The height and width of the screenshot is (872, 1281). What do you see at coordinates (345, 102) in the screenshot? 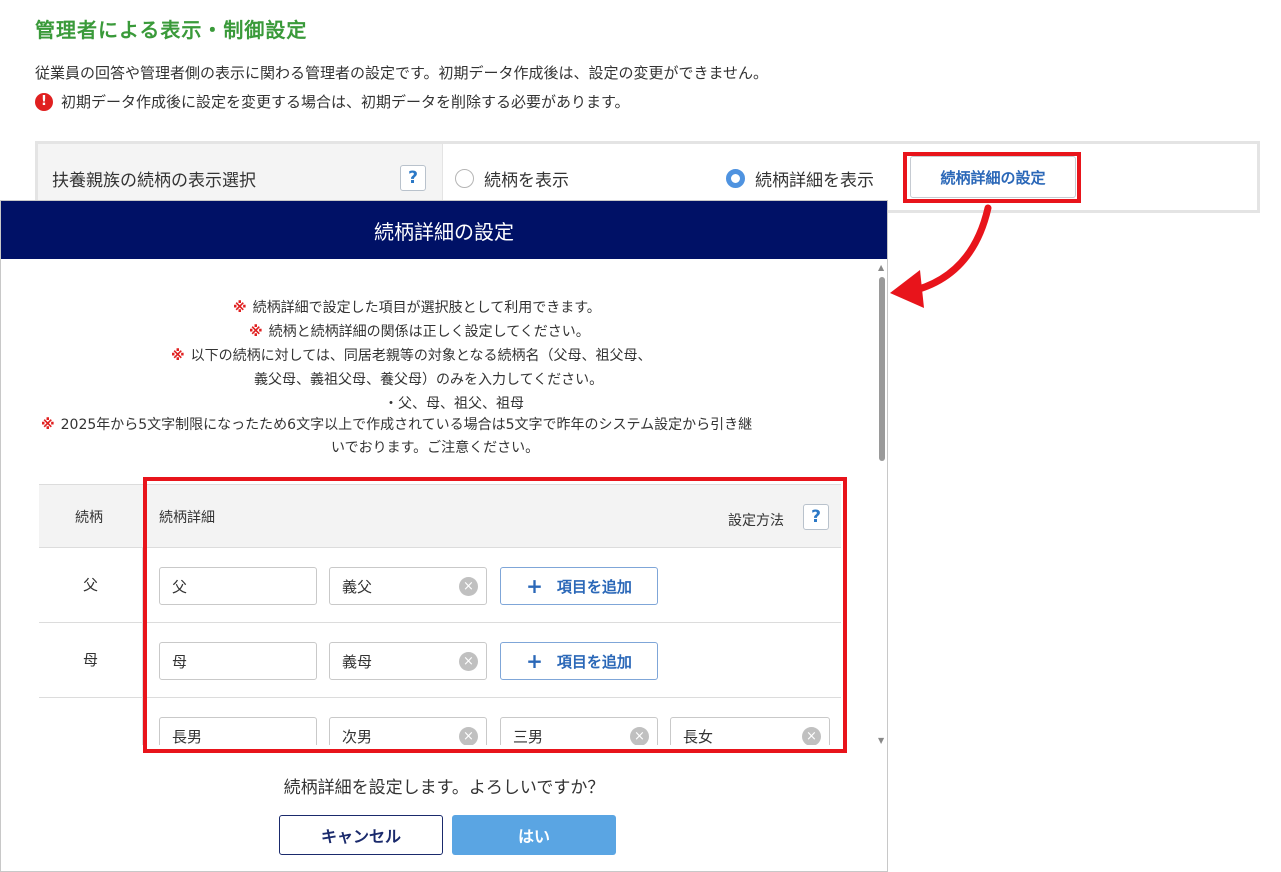
I see `warning-text: 初期データ作成後に設定を変更する場合は、初期データを削除する必要があります。` at bounding box center [345, 102].